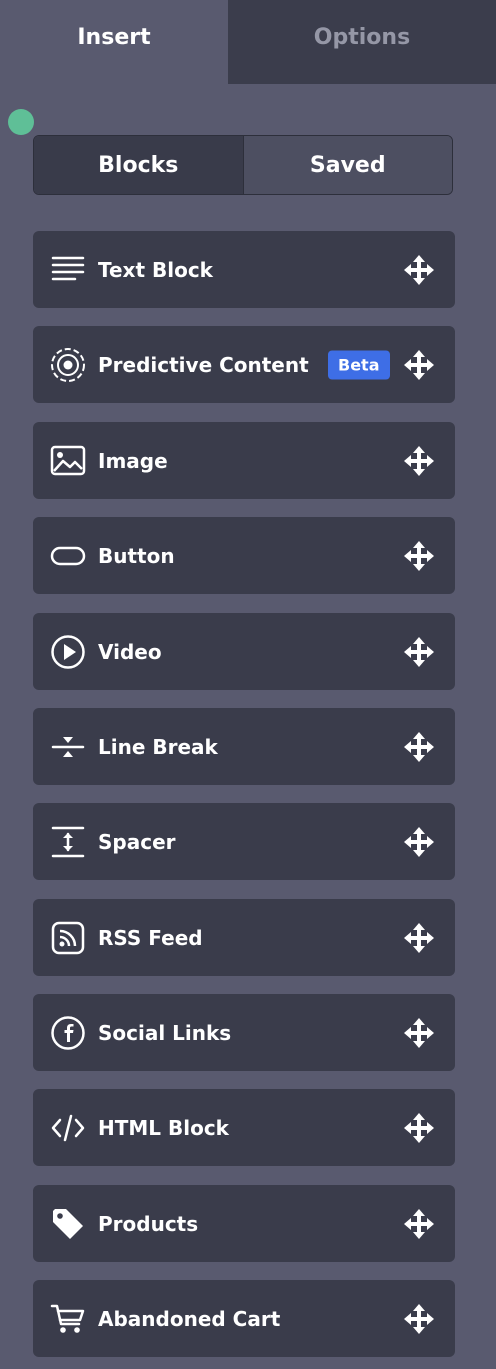 The width and height of the screenshot is (496, 1369). What do you see at coordinates (68, 1224) in the screenshot?
I see `tag-icon` at bounding box center [68, 1224].